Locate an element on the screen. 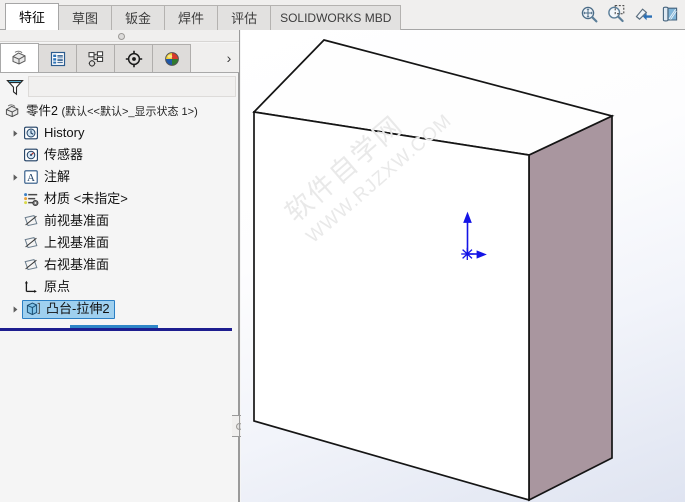 The width and height of the screenshot is (685, 502). feature-filter-bar is located at coordinates (120, 87).